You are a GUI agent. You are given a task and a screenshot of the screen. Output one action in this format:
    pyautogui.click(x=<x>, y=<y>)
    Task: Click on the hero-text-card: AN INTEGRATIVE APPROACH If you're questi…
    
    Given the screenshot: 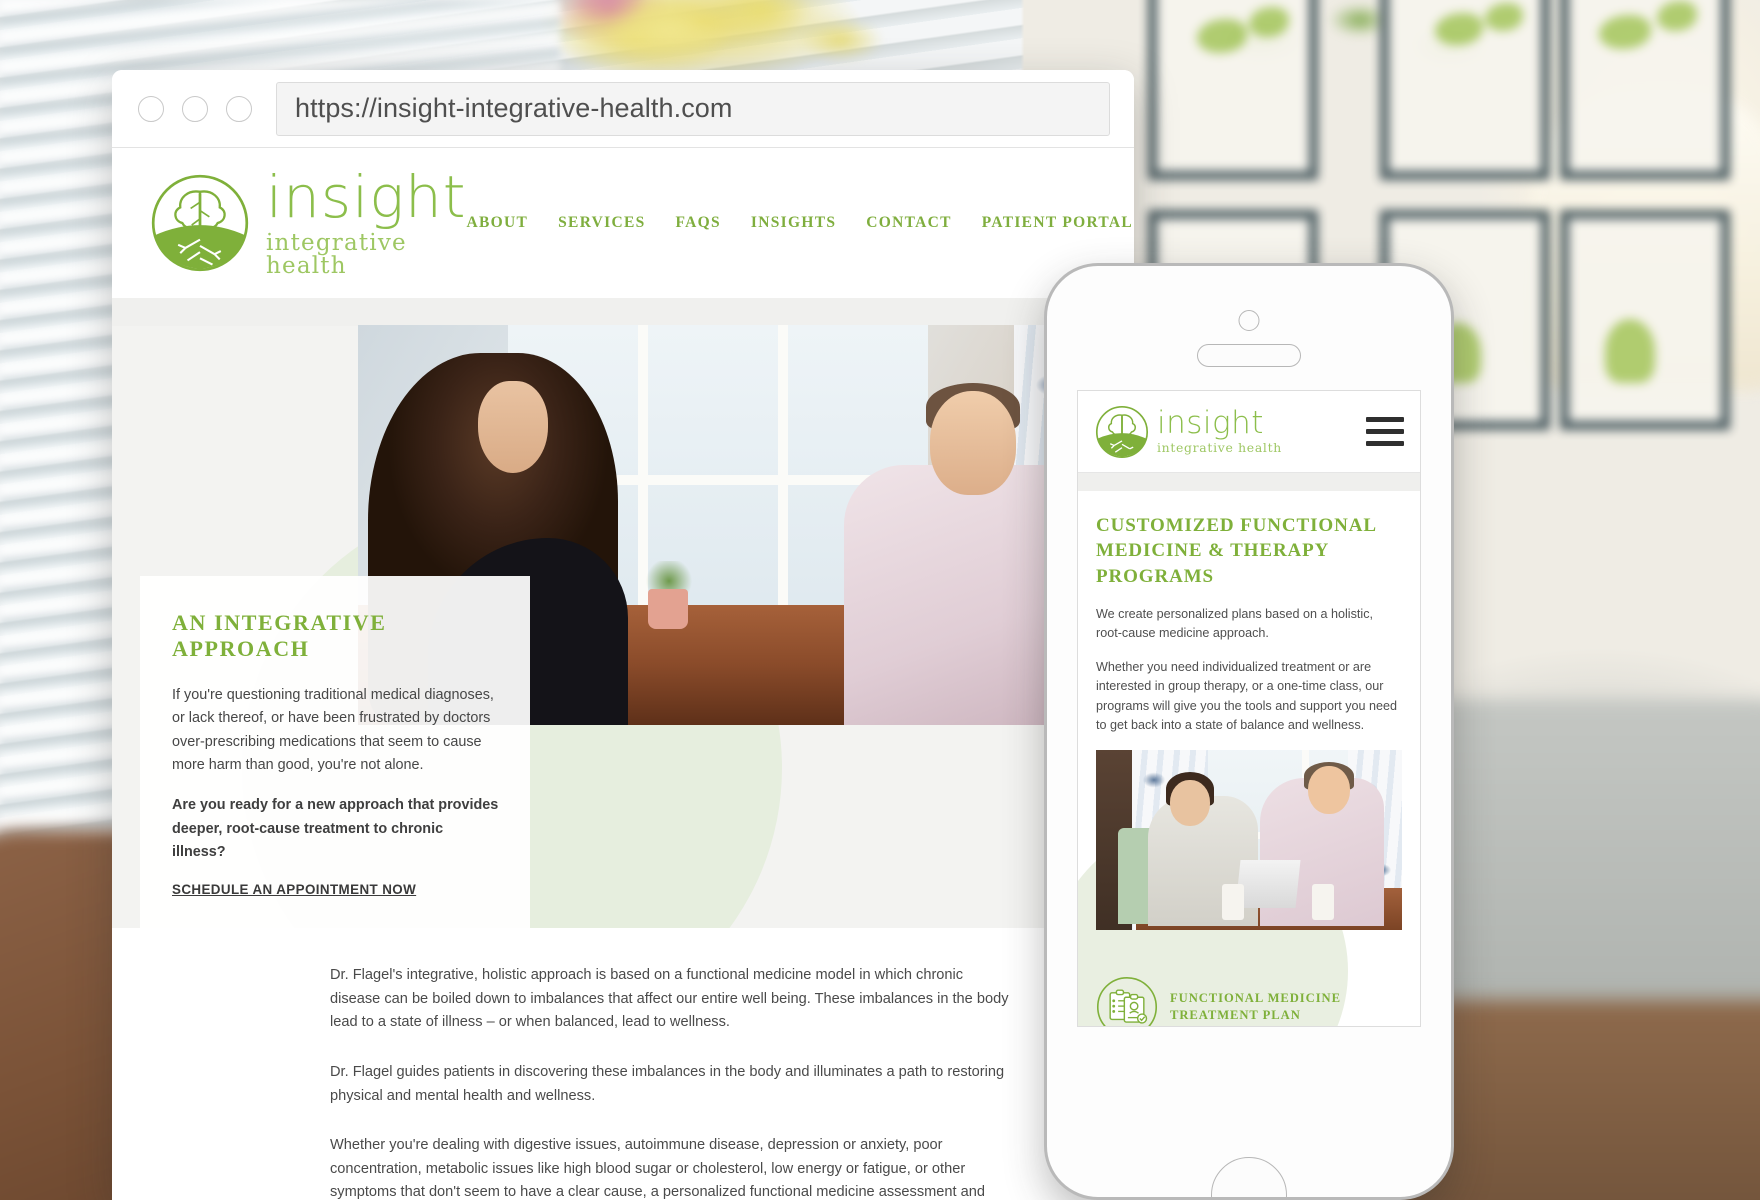 What is the action you would take?
    pyautogui.click(x=335, y=752)
    